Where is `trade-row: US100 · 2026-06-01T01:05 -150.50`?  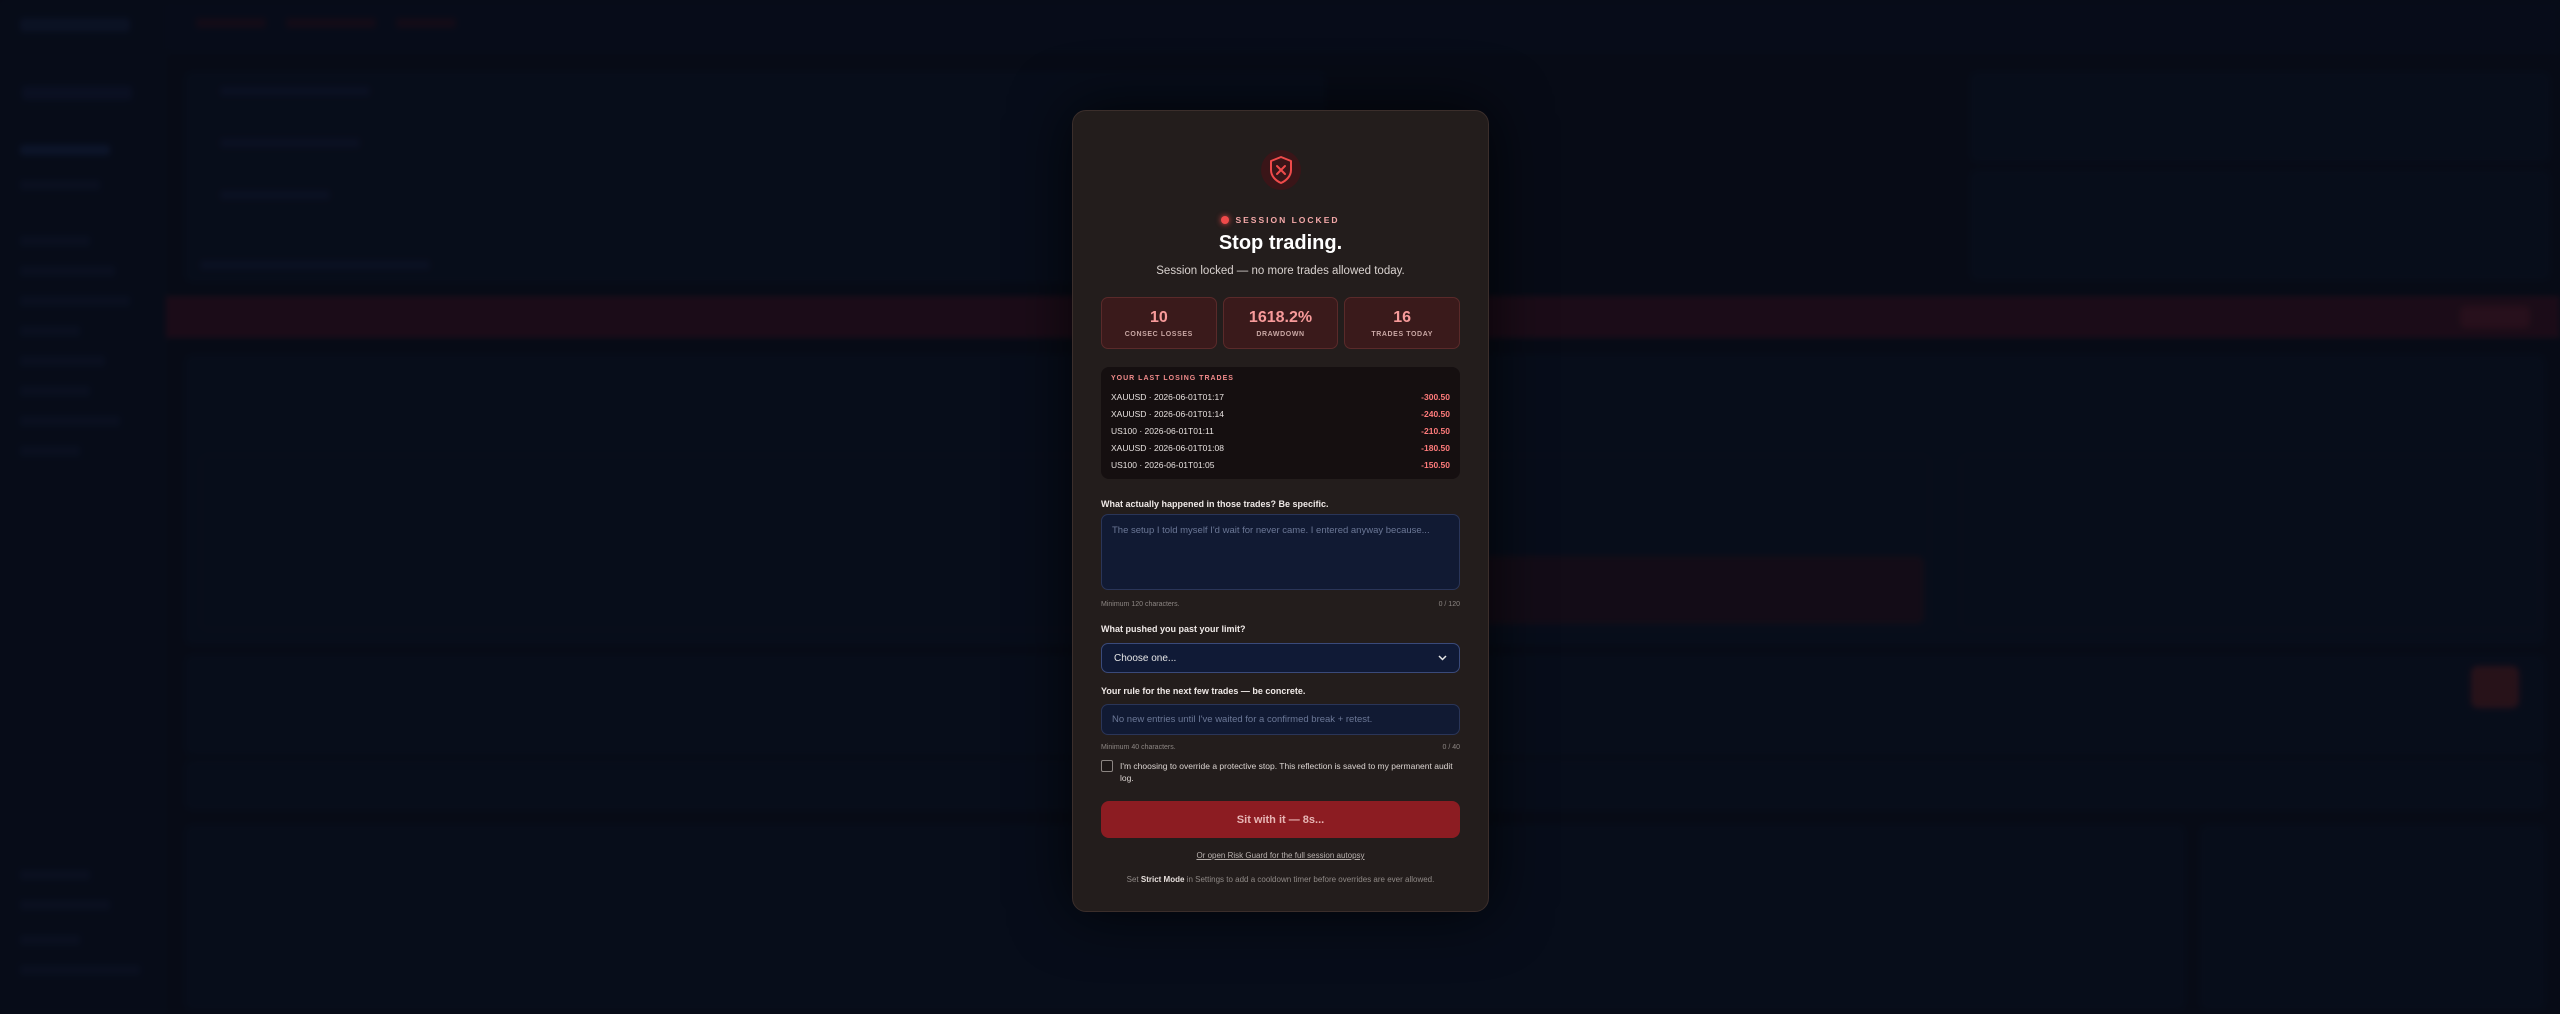
trade-row: US100 · 2026-06-01T01:05 -150.50 is located at coordinates (1280, 464).